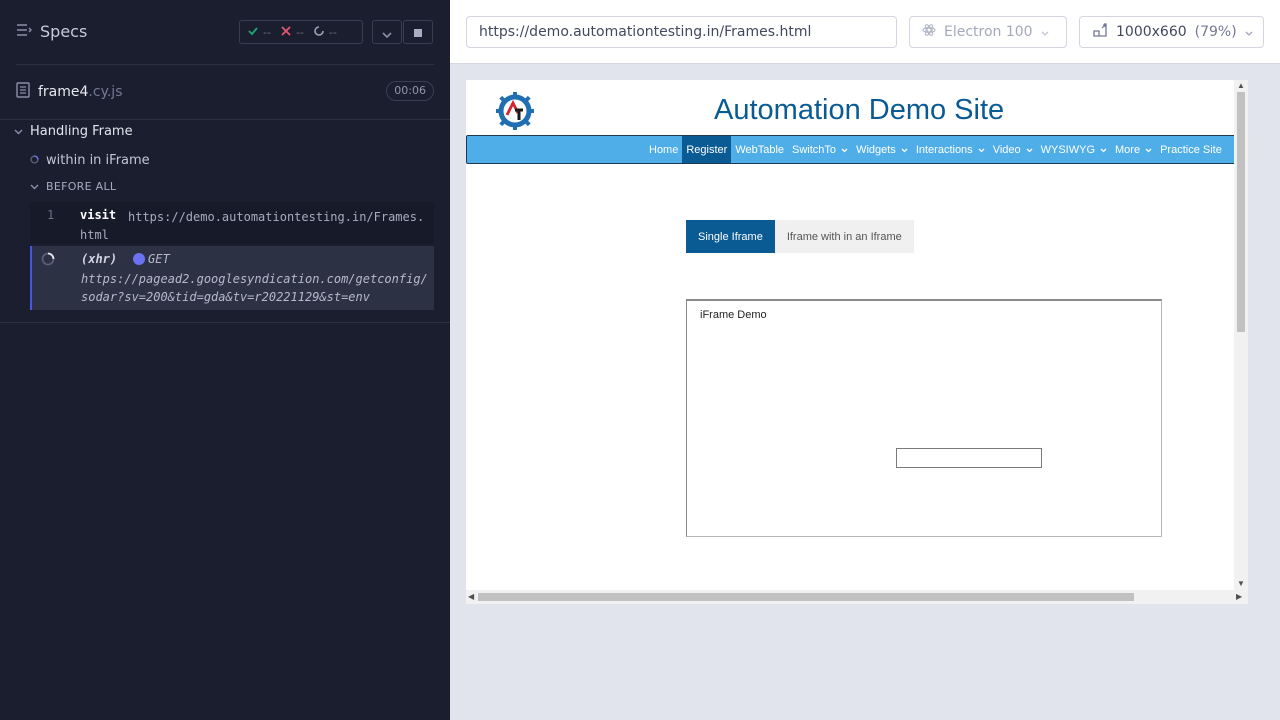 This screenshot has width=1280, height=720. What do you see at coordinates (730, 236) in the screenshot?
I see `tab-single-iframe: Single Iframe` at bounding box center [730, 236].